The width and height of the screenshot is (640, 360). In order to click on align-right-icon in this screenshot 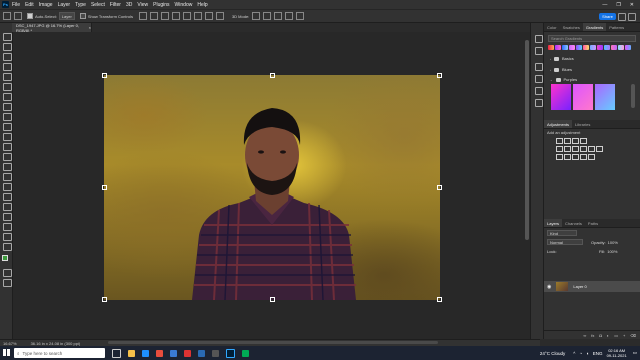, I will do `click(164, 16)`.